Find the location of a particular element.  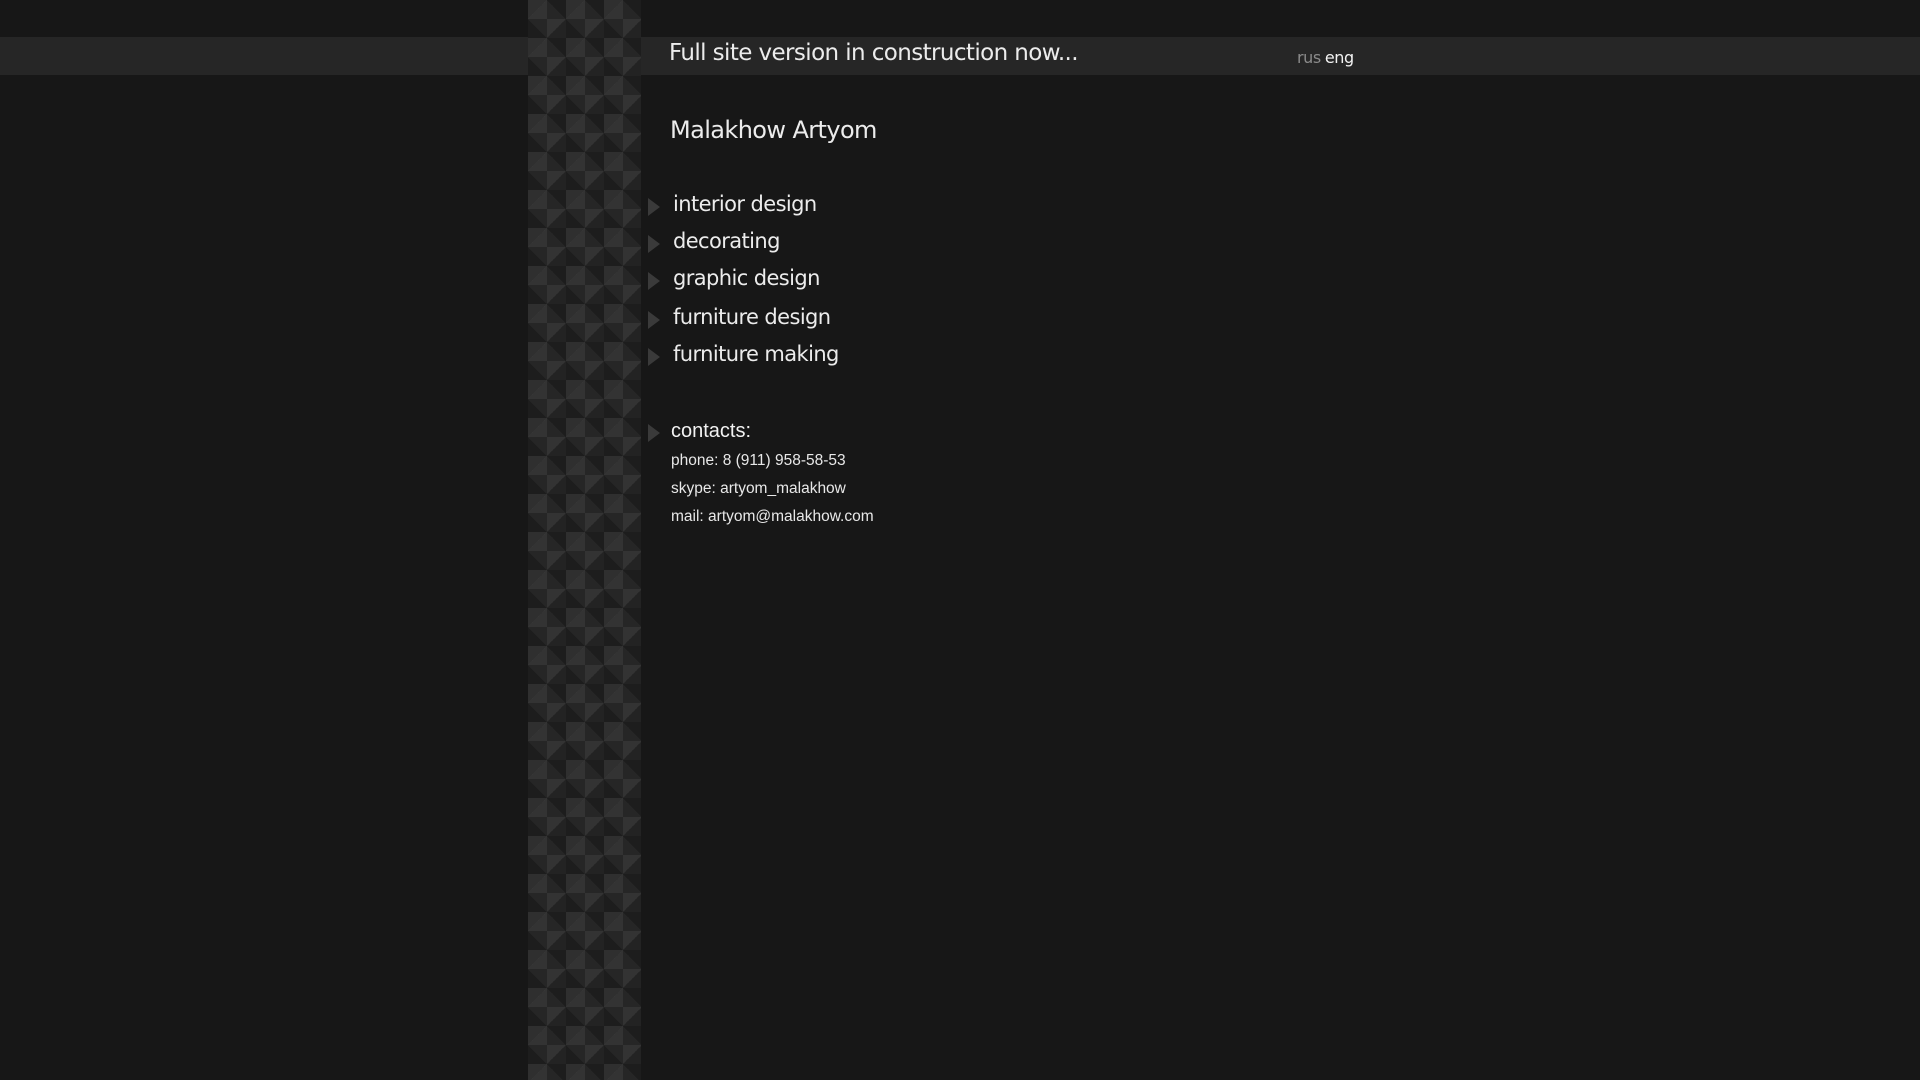

language-switcher: rus eng is located at coordinates (1325, 57).